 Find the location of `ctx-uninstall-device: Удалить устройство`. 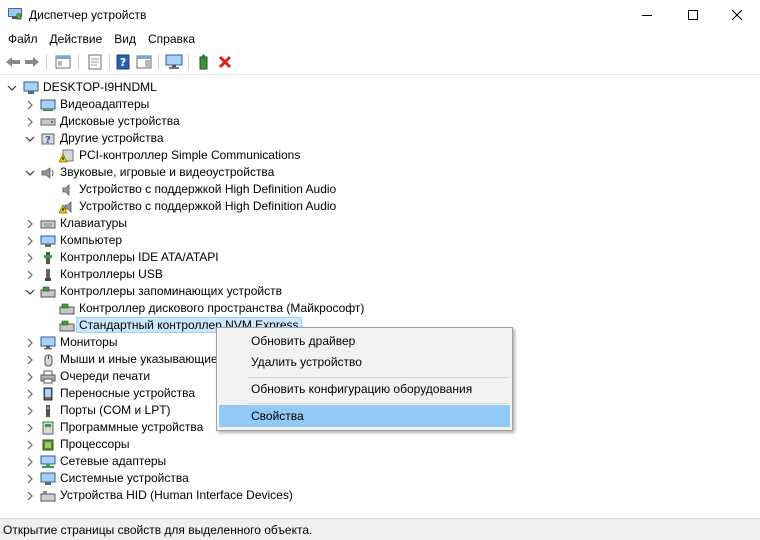

ctx-uninstall-device: Удалить устройство is located at coordinates (364, 362).